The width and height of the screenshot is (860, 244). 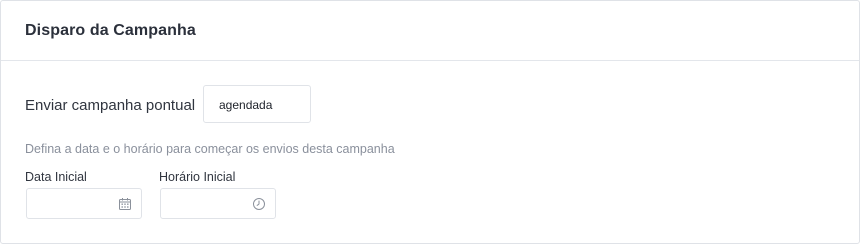 What do you see at coordinates (56, 177) in the screenshot?
I see `start-date-label: Data Inicial` at bounding box center [56, 177].